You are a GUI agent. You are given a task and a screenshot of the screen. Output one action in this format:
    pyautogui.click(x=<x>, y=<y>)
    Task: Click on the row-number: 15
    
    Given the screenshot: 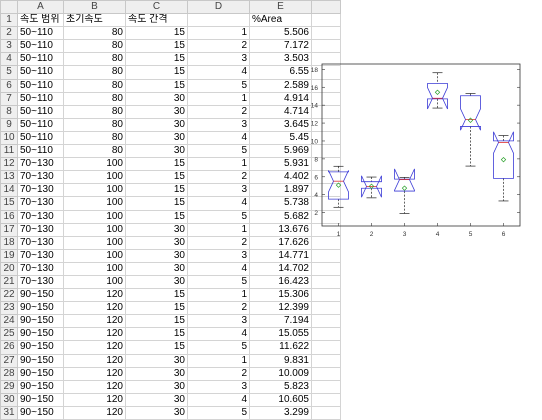 What is the action you would take?
    pyautogui.click(x=9, y=203)
    